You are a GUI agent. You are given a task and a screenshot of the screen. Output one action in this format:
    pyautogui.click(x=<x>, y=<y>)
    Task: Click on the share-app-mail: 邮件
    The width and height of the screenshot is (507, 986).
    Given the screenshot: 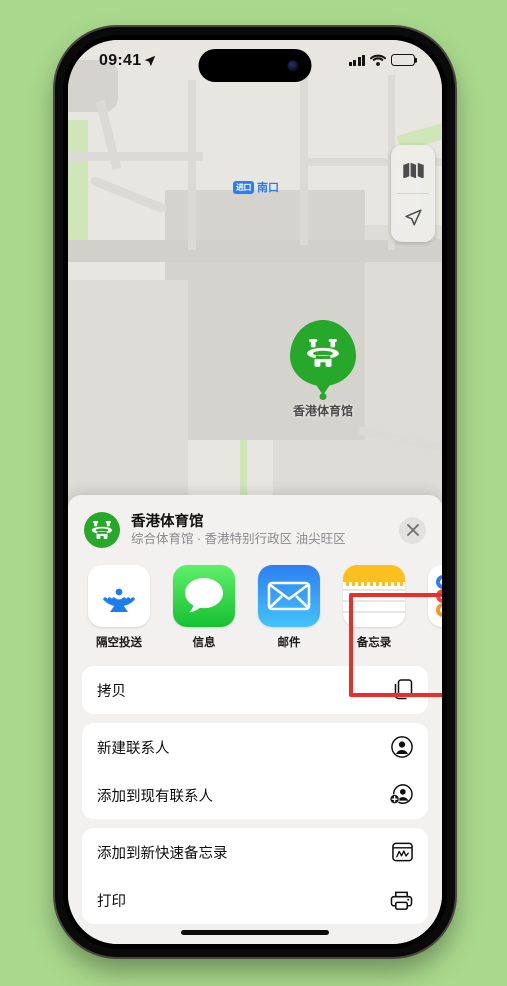 What is the action you would take?
    pyautogui.click(x=289, y=607)
    